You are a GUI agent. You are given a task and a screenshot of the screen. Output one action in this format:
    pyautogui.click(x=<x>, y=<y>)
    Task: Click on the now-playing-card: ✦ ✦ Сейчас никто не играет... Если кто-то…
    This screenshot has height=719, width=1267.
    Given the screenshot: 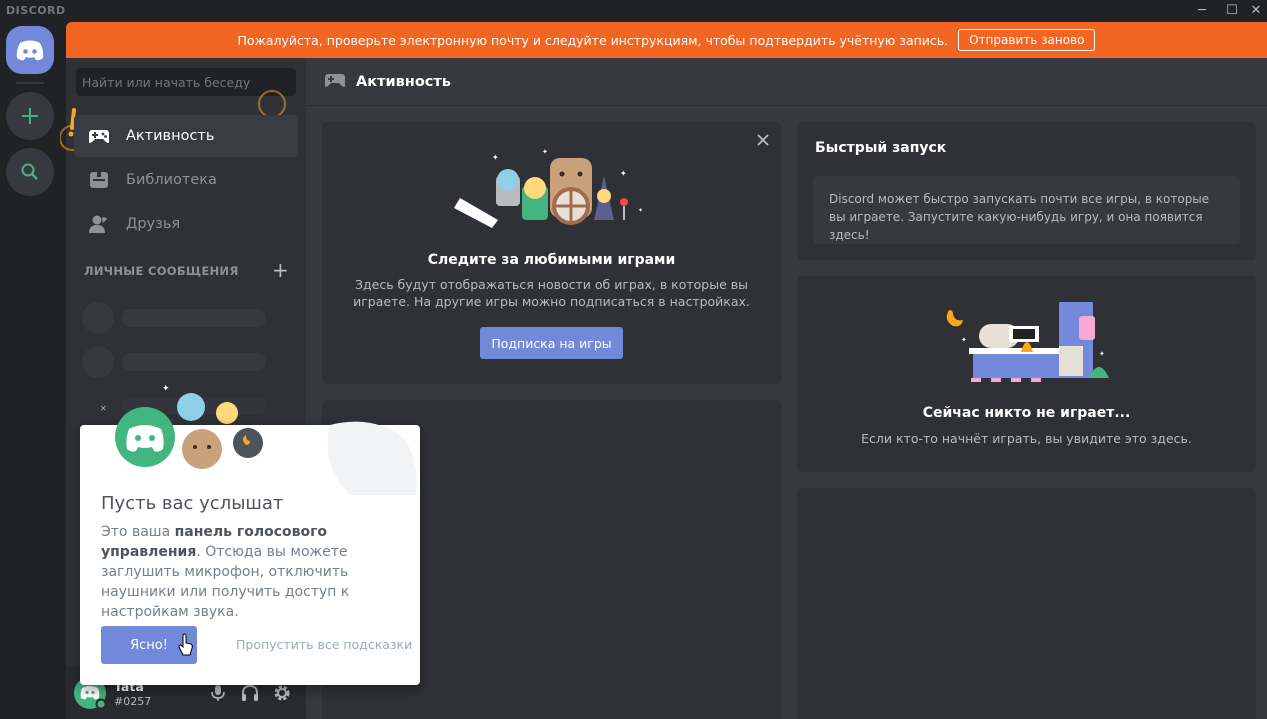 What is the action you would take?
    pyautogui.click(x=1026, y=374)
    